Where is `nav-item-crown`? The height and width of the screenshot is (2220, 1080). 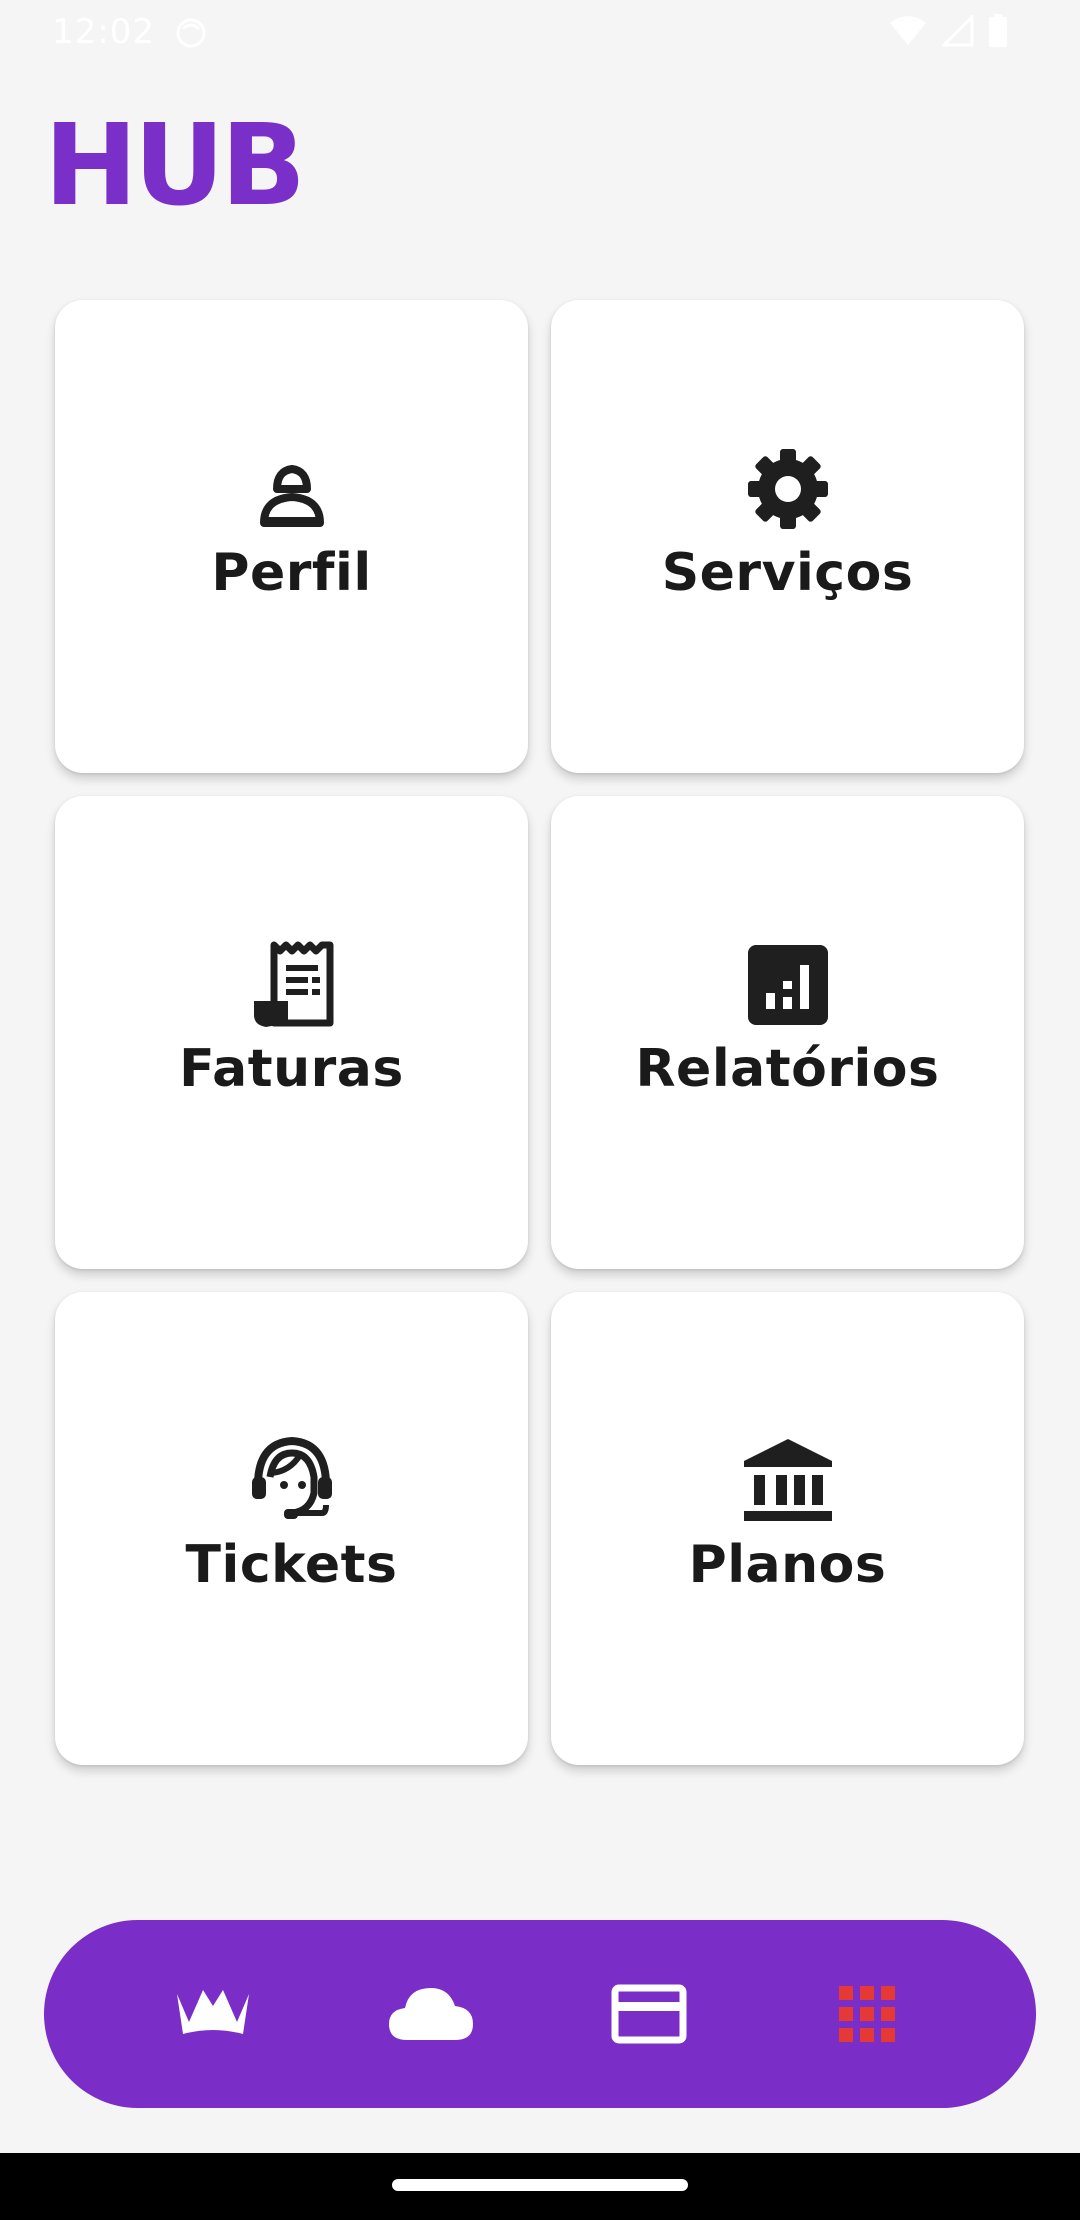 nav-item-crown is located at coordinates (213, 2014).